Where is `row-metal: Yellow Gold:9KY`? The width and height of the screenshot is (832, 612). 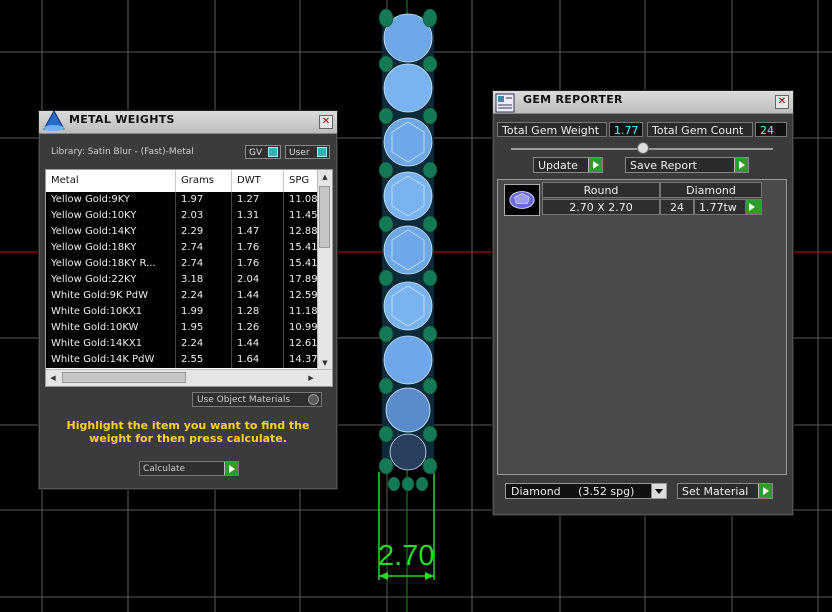
row-metal: Yellow Gold:9KY is located at coordinates (111, 200).